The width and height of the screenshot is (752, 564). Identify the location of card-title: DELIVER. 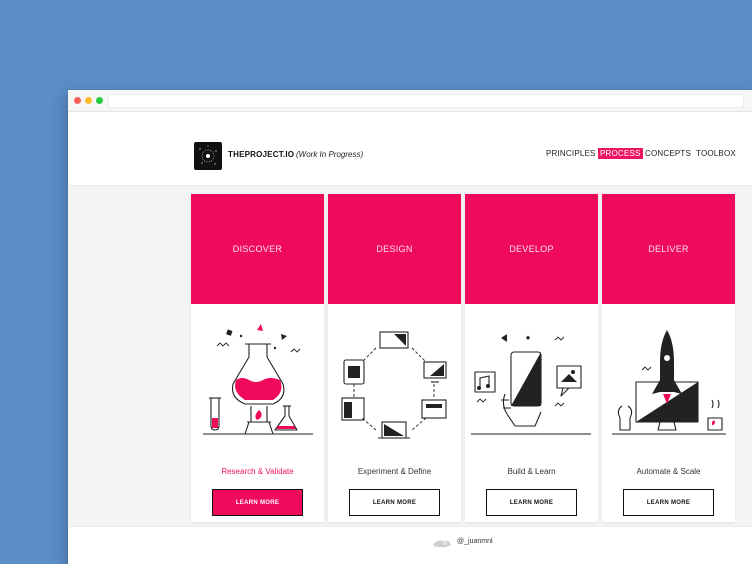
(668, 249).